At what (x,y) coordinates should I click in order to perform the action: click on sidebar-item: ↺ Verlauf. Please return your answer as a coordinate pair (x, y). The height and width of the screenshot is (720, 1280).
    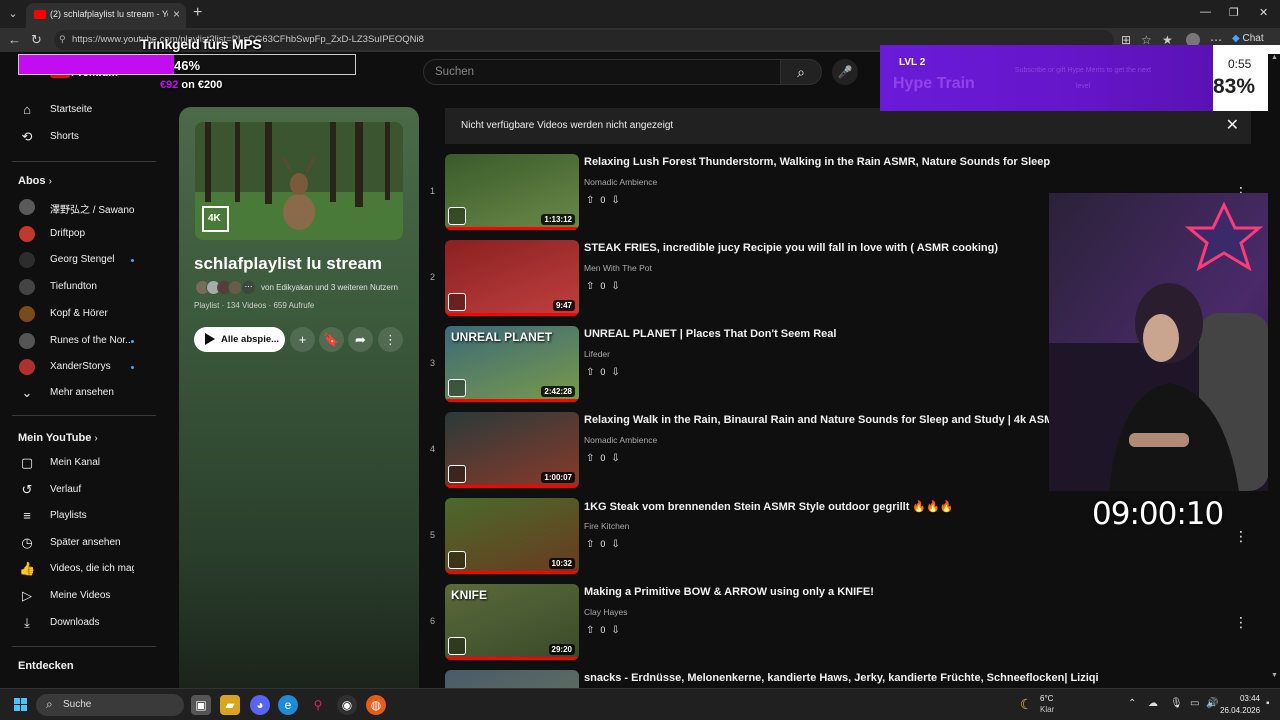
    Looking at the image, I should click on (78, 491).